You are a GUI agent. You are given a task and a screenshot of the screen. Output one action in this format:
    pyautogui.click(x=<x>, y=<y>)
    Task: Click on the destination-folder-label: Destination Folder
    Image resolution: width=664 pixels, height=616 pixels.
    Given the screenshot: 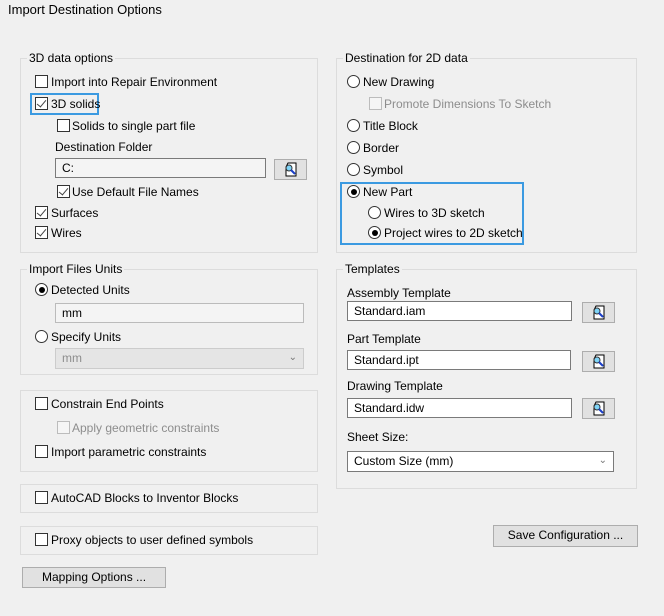 What is the action you would take?
    pyautogui.click(x=104, y=147)
    